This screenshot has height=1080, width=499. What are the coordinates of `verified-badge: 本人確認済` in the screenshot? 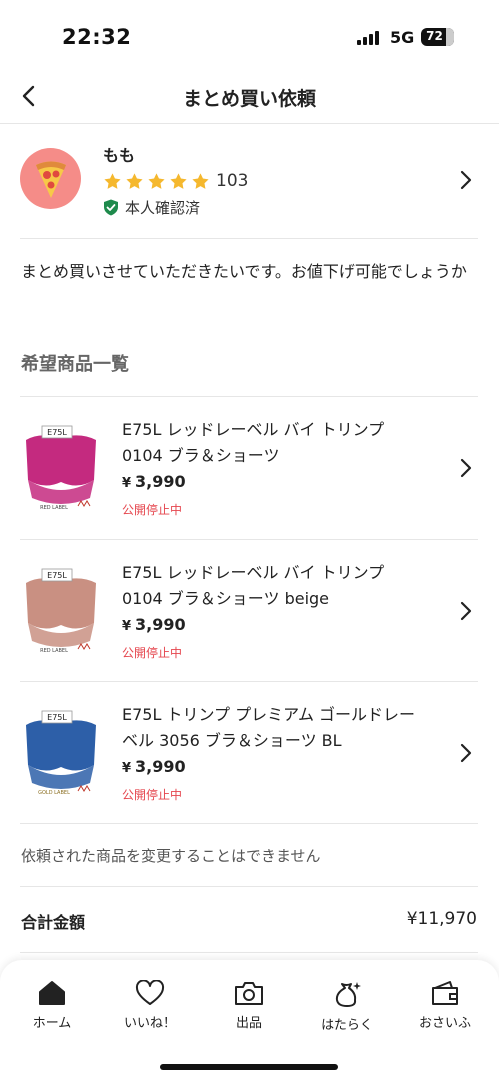 It's located at (151, 207).